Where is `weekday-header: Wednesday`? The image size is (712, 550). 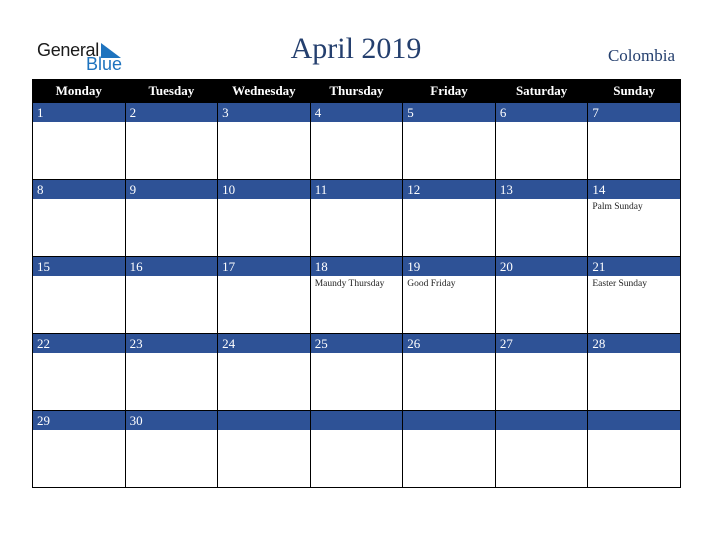
weekday-header: Wednesday is located at coordinates (264, 91).